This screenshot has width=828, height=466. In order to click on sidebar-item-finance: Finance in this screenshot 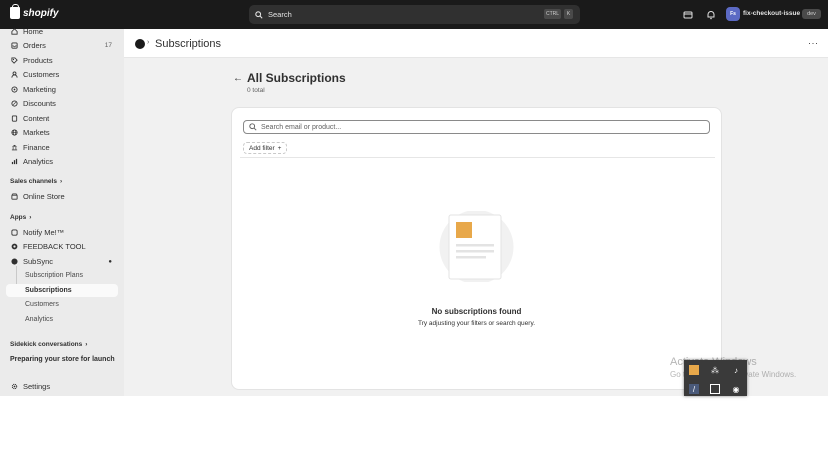, I will do `click(62, 147)`.